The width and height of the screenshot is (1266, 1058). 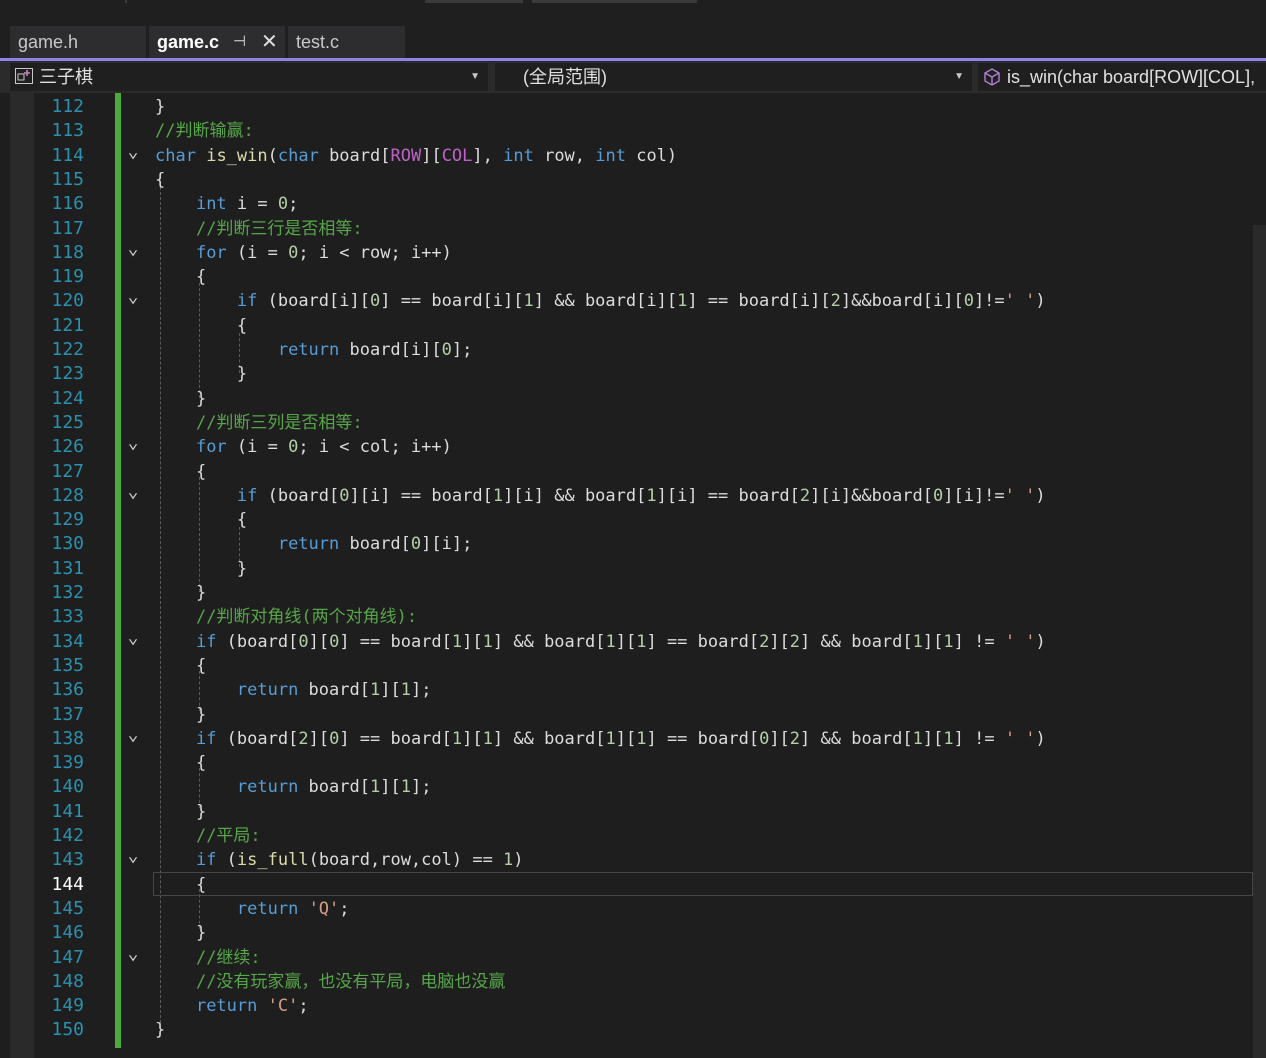 I want to click on code-line: 144 {, so click(x=633, y=885).